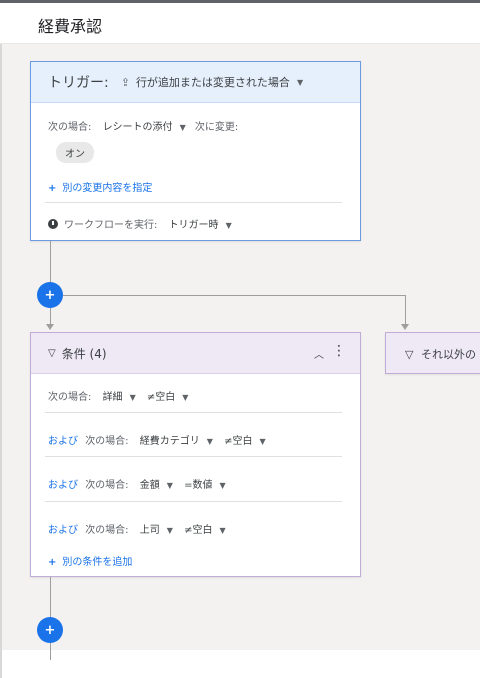  What do you see at coordinates (216, 127) in the screenshot?
I see `change-label: 次に変更:` at bounding box center [216, 127].